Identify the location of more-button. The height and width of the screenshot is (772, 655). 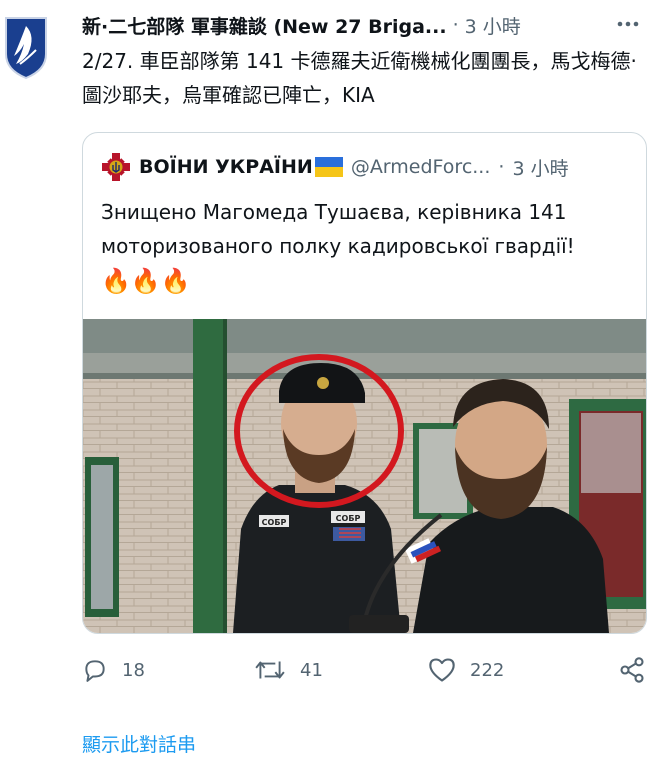
(628, 24).